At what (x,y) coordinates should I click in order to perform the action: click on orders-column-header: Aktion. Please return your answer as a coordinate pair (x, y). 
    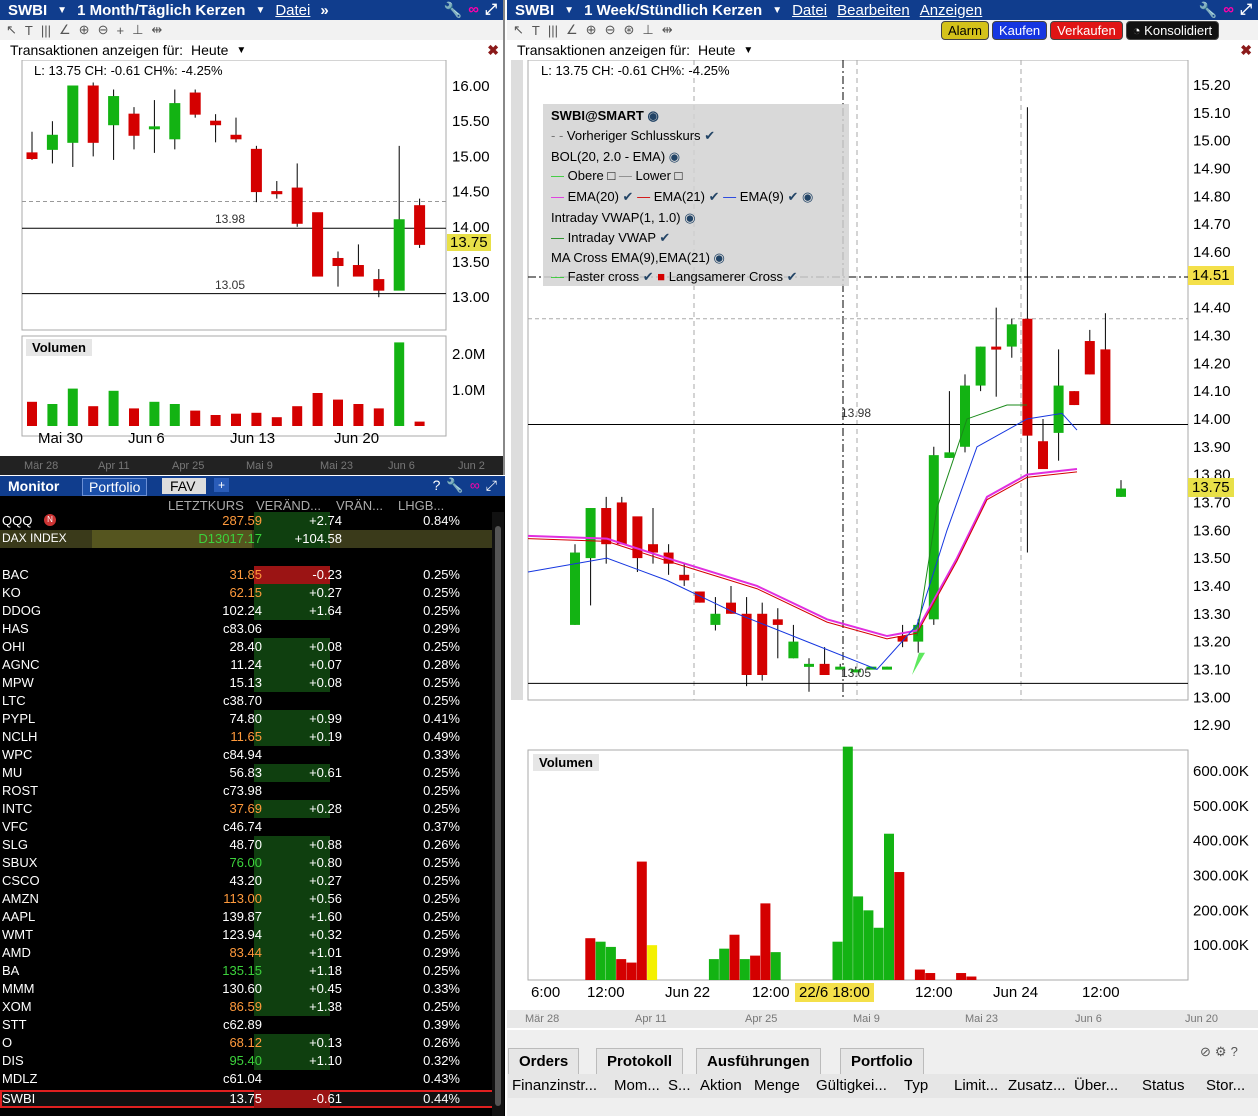
    Looking at the image, I should click on (721, 1085).